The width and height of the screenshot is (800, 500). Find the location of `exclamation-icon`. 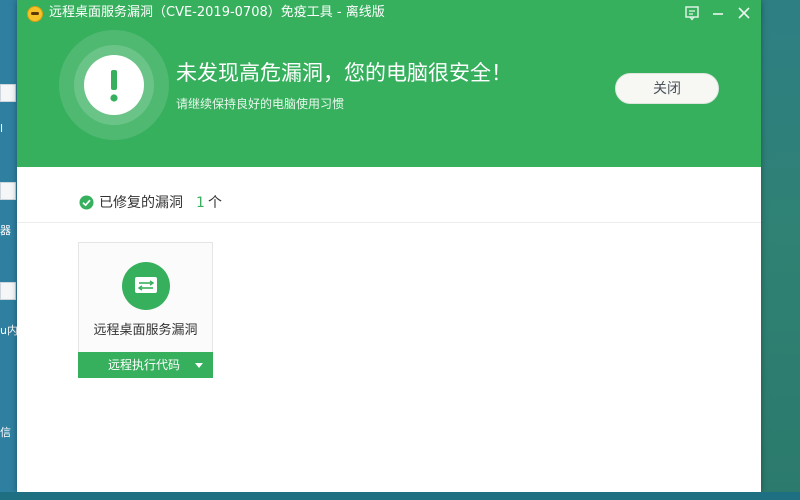

exclamation-icon is located at coordinates (114, 85).